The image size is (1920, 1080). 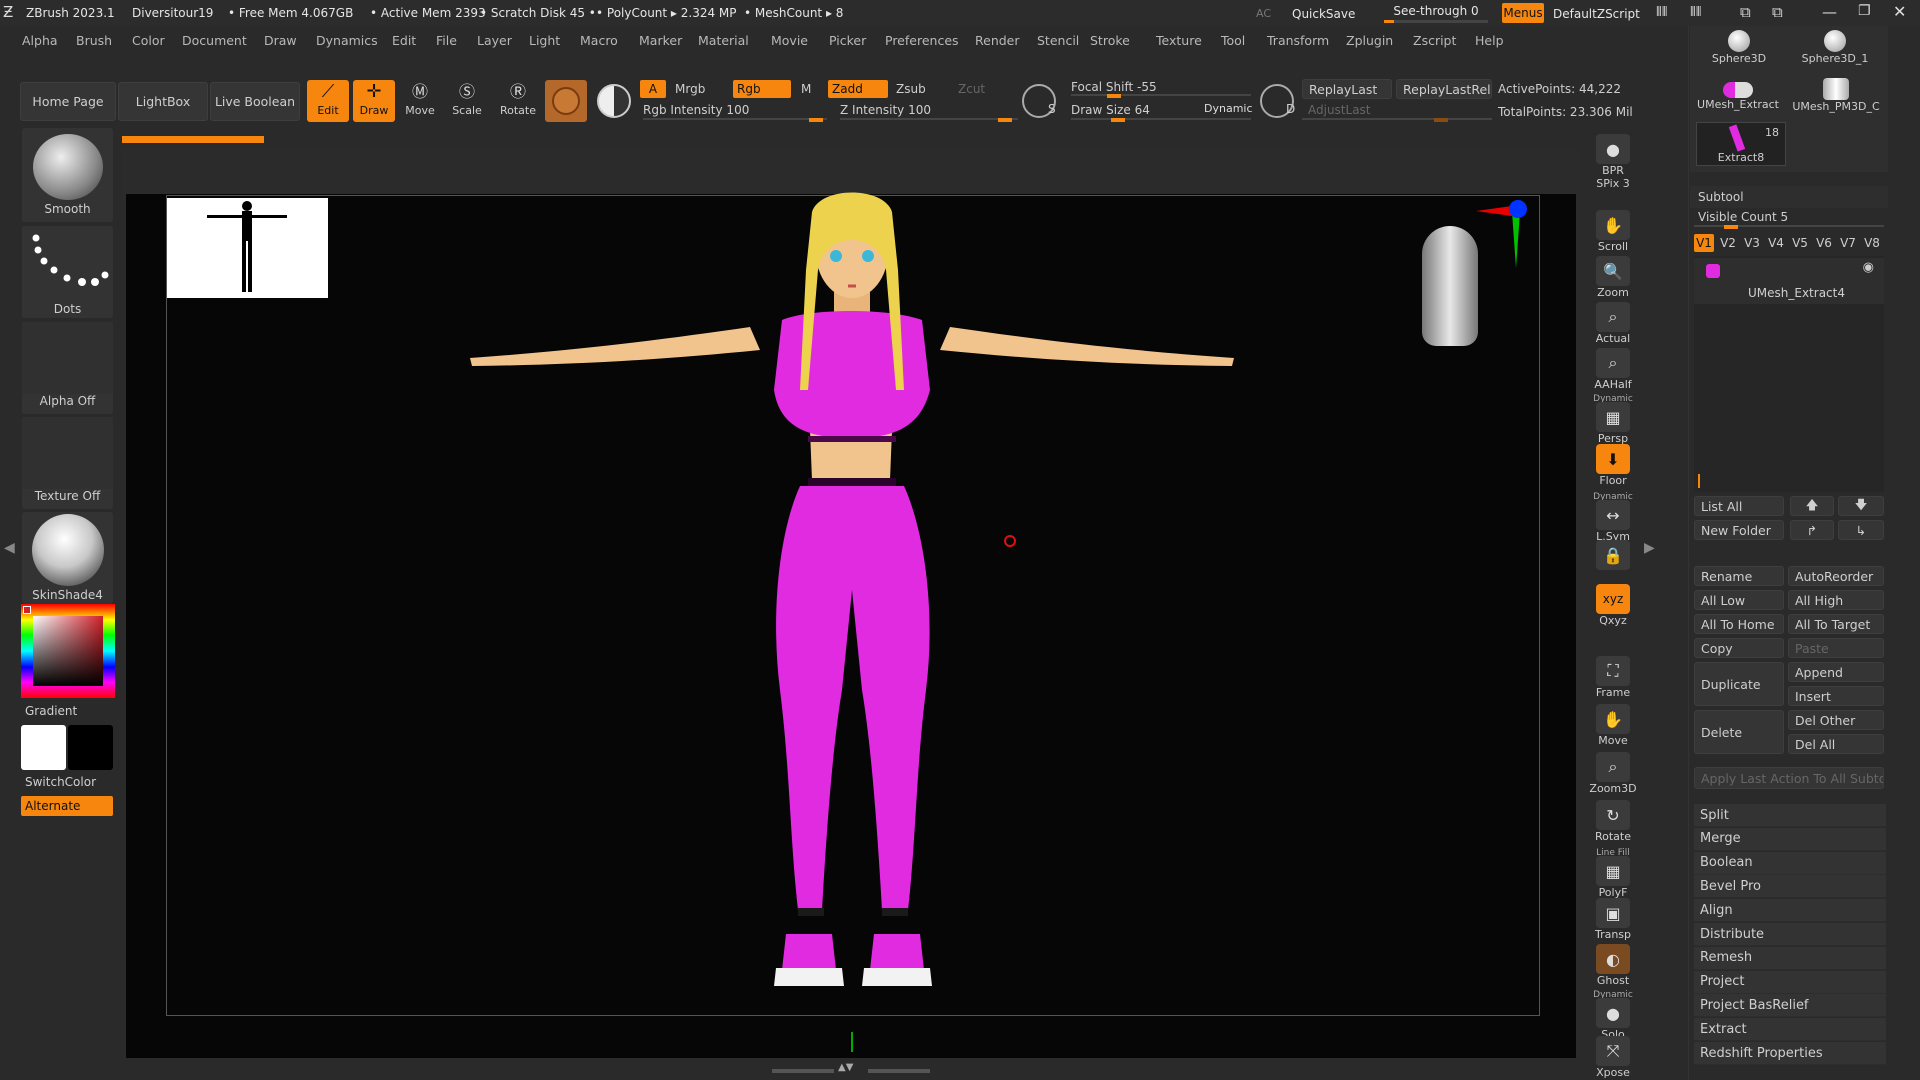 I want to click on shelf-transp-button: ▣ Transp, so click(x=1613, y=919).